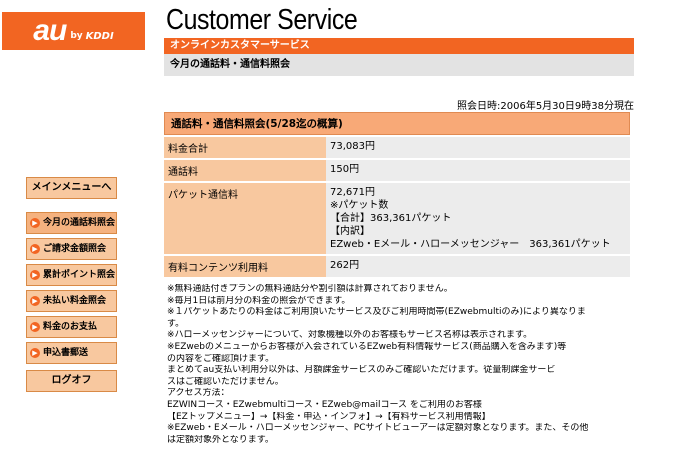 Image resolution: width=679 pixels, height=473 pixels. What do you see at coordinates (345, 169) in the screenshot?
I see `fee-value-line: 150円` at bounding box center [345, 169].